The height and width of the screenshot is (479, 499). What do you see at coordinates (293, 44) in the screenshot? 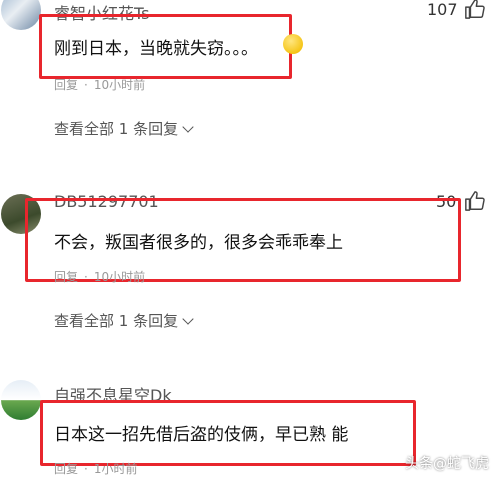
I see `smiley-emoji` at bounding box center [293, 44].